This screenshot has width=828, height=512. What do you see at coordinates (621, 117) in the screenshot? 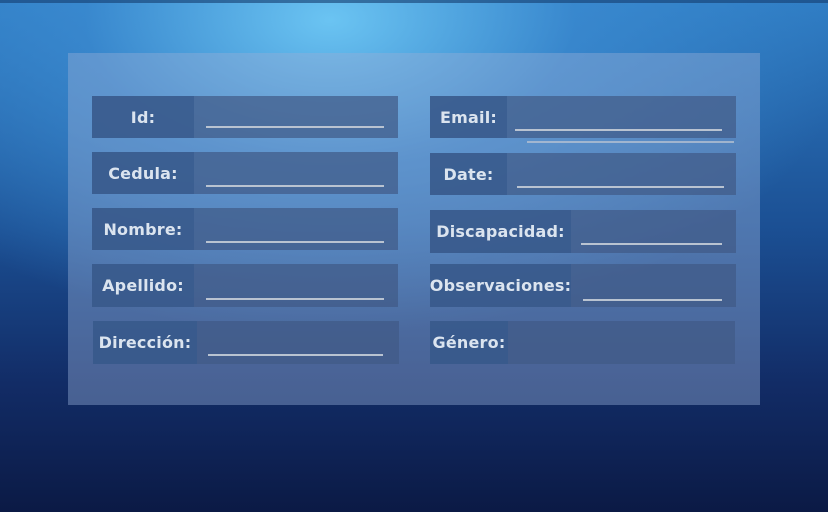
I see `email-input` at bounding box center [621, 117].